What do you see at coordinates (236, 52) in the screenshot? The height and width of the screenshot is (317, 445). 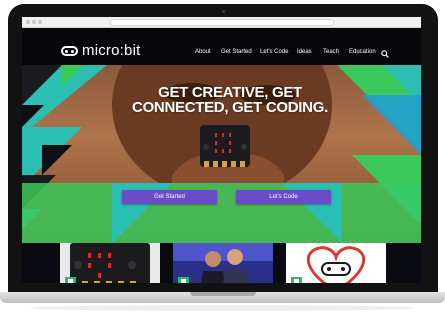 I see `nav-get-started: Get Started` at bounding box center [236, 52].